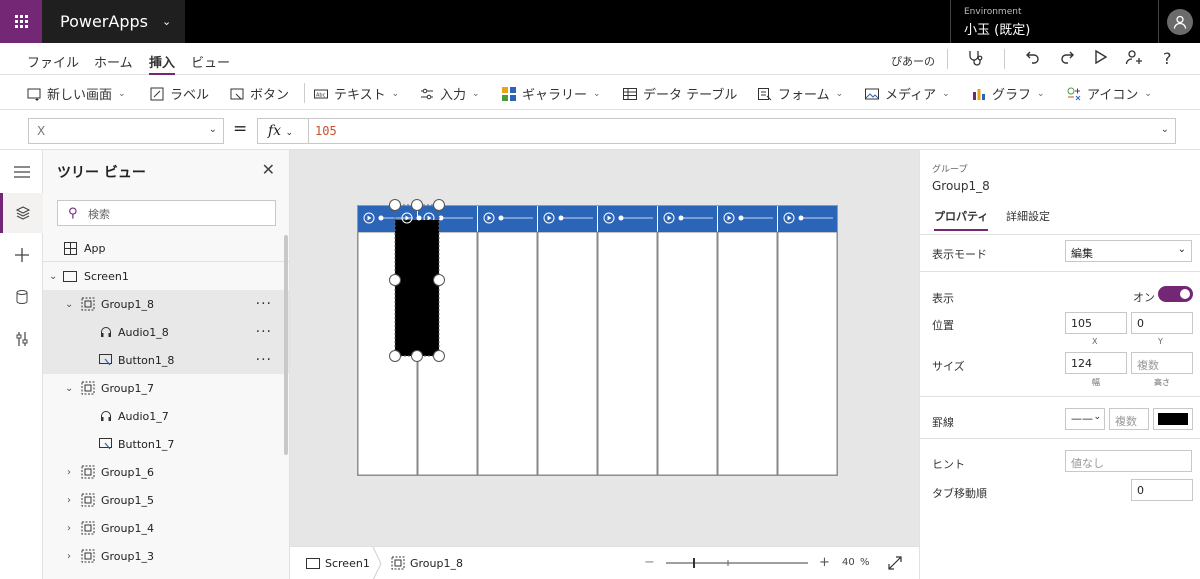  Describe the element at coordinates (1054, 21) in the screenshot. I see `environment-picker: Environment 小玉 (既定)` at that location.